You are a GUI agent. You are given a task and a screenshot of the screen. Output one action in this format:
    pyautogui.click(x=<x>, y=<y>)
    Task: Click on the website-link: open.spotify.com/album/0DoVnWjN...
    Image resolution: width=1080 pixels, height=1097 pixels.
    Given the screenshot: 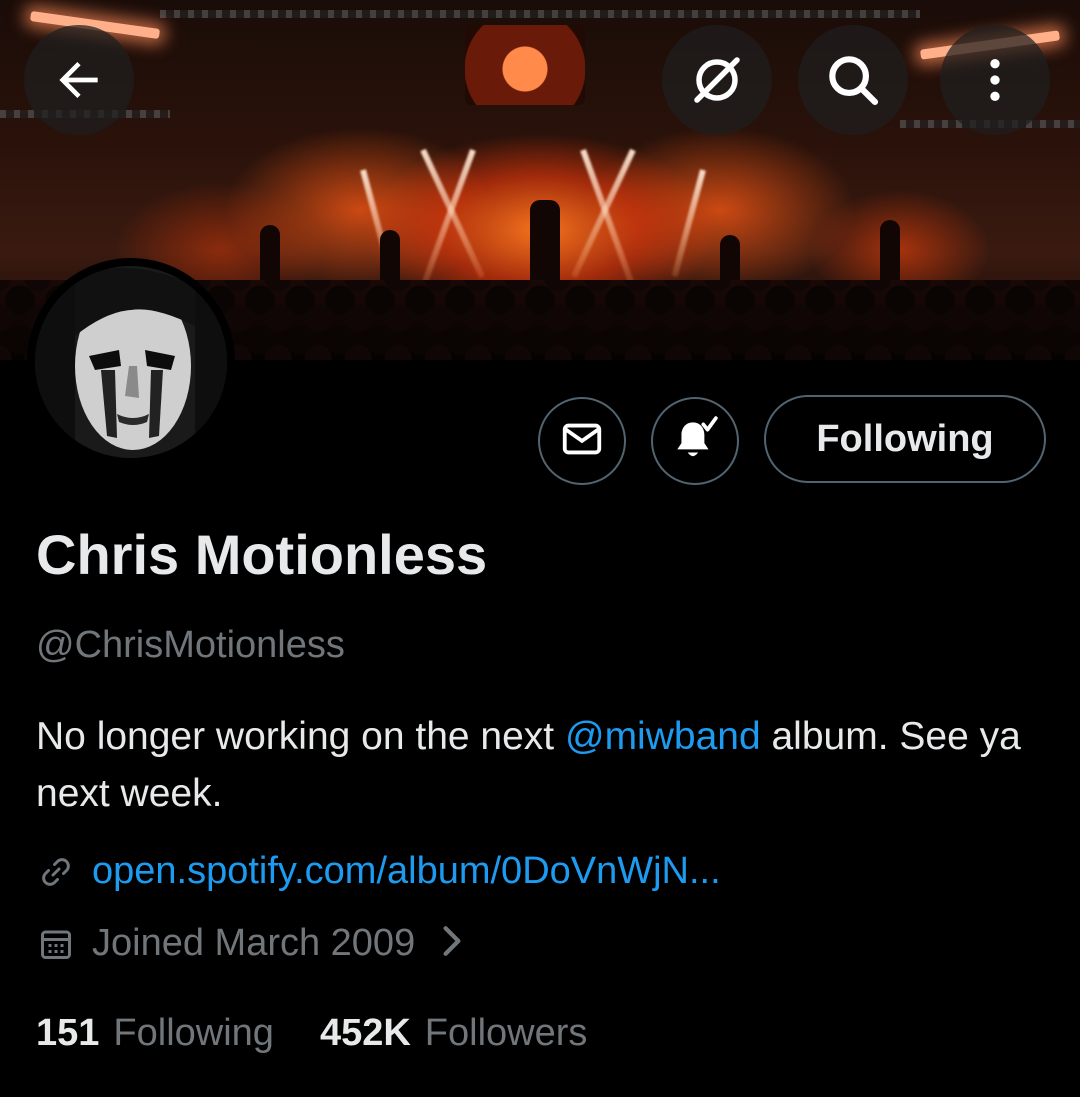 What is the action you would take?
    pyautogui.click(x=406, y=871)
    